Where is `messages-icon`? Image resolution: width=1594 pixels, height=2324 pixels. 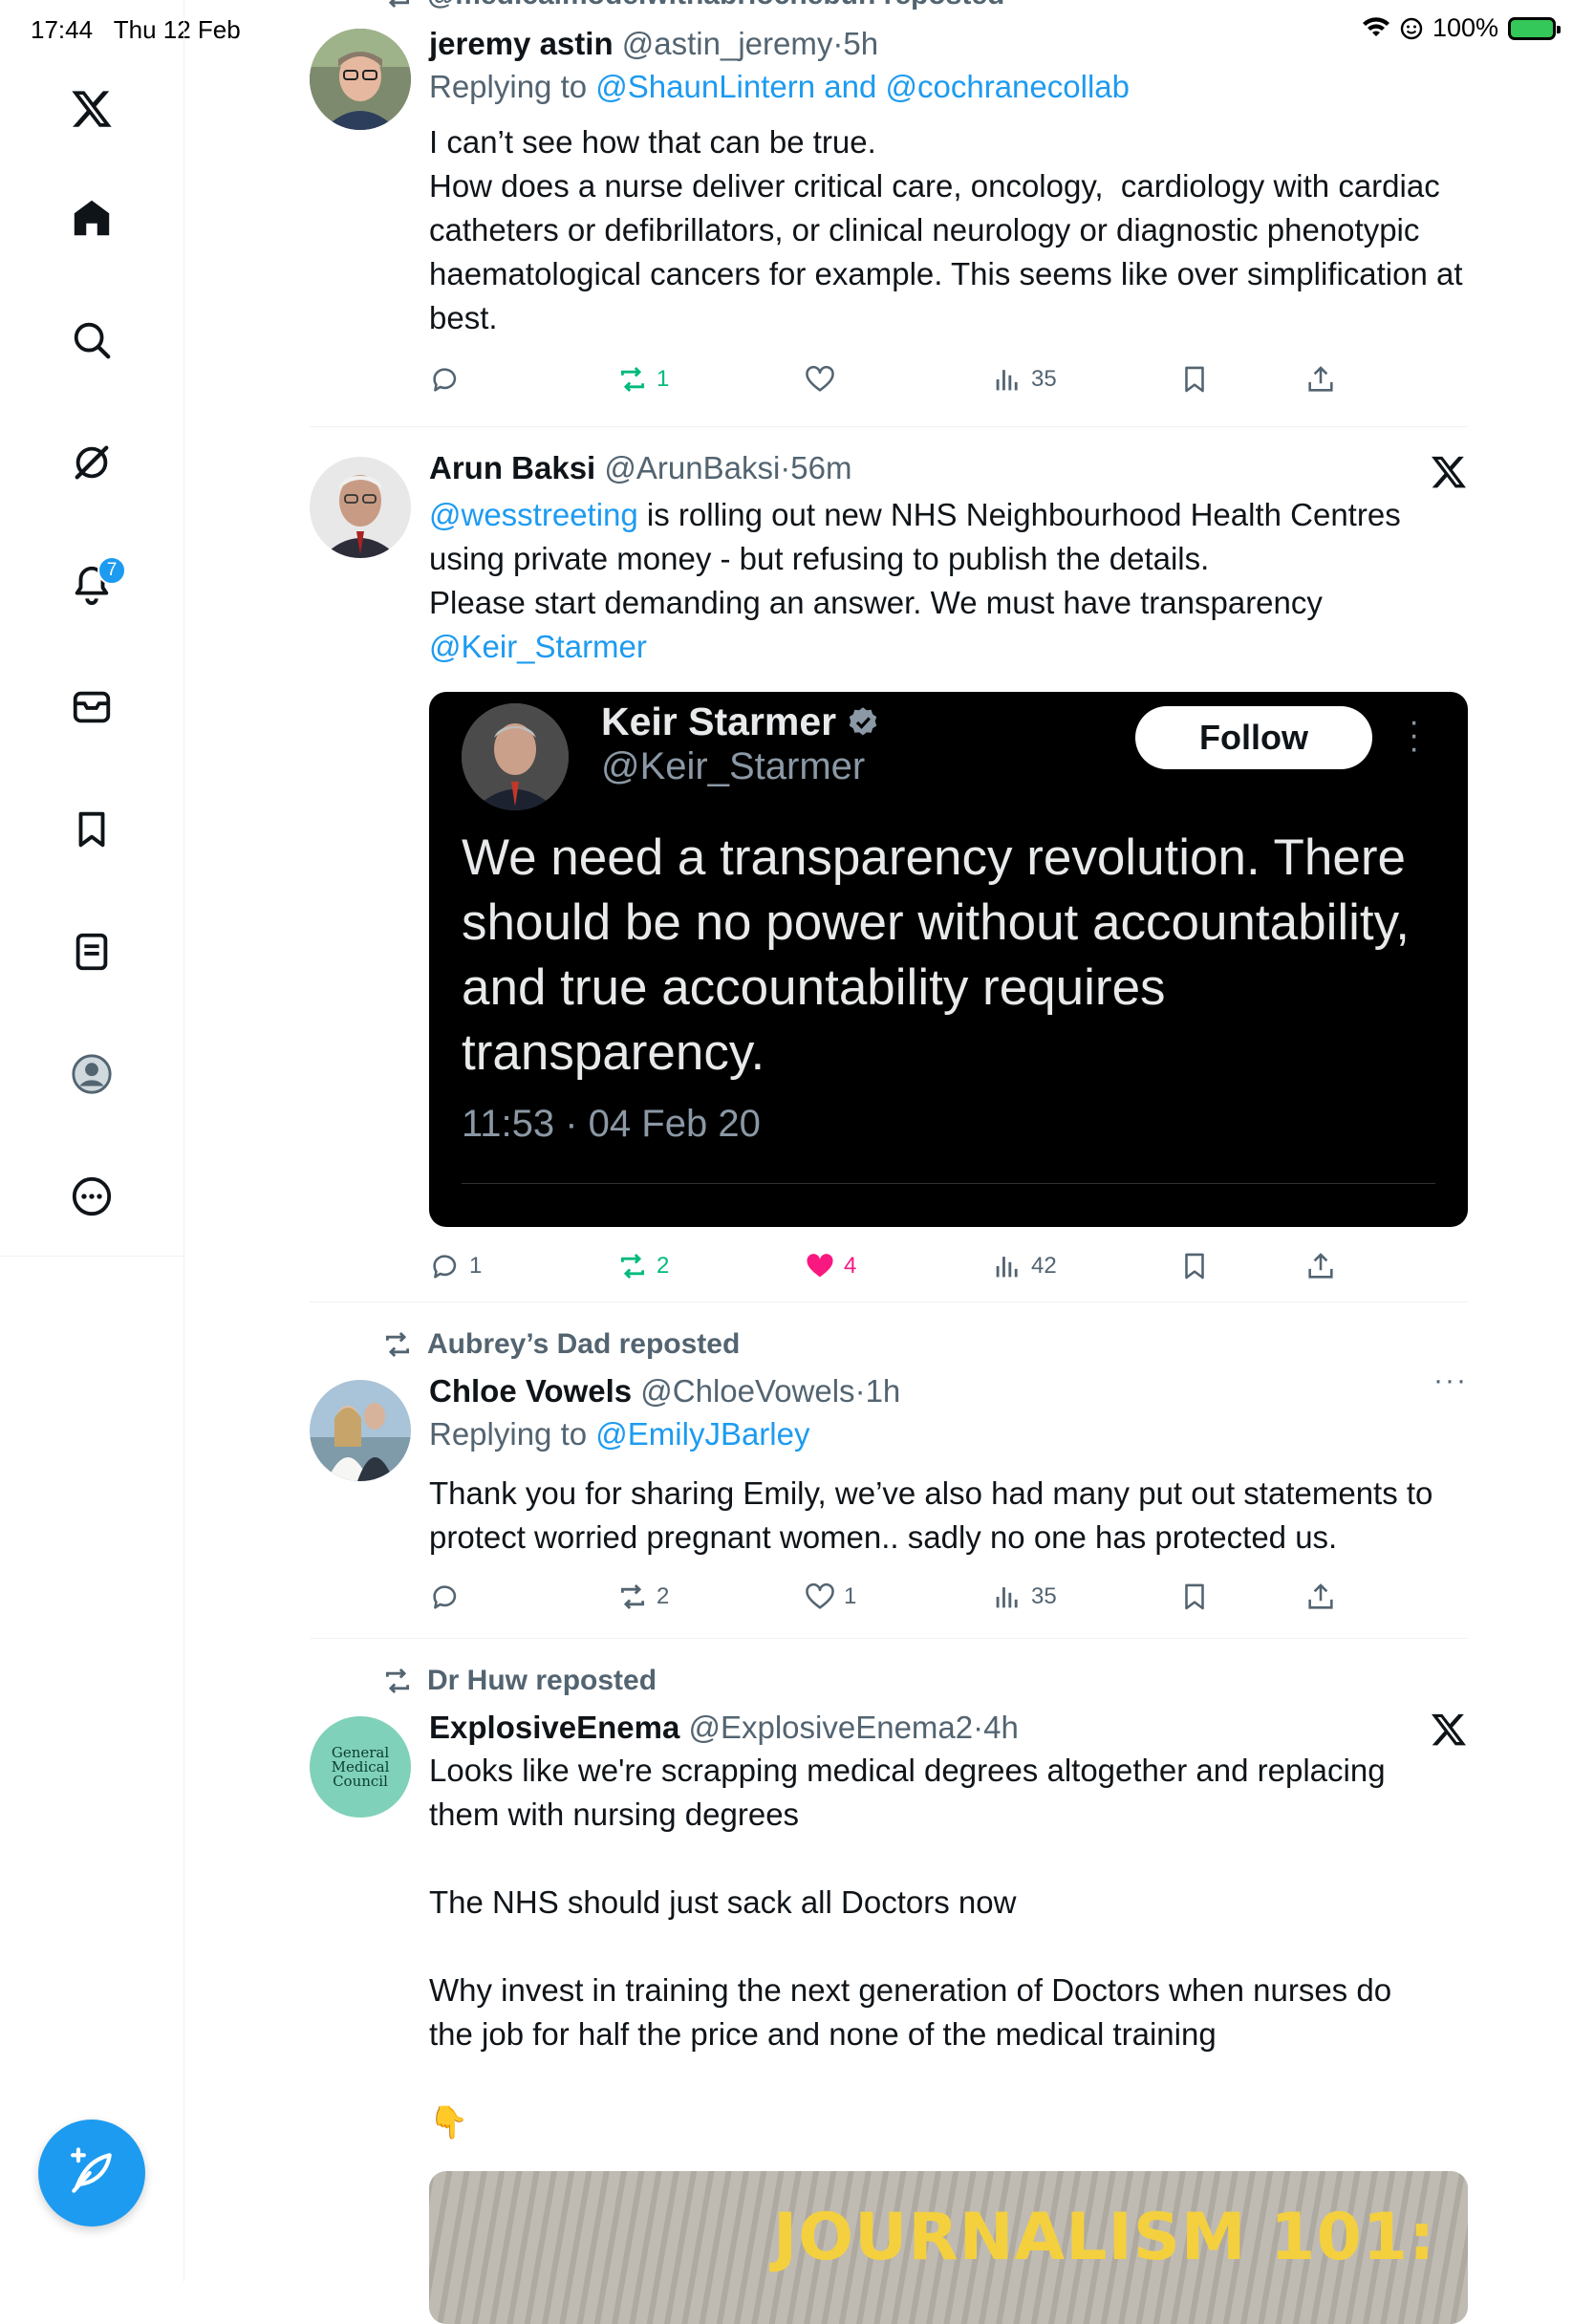
messages-icon is located at coordinates (92, 707).